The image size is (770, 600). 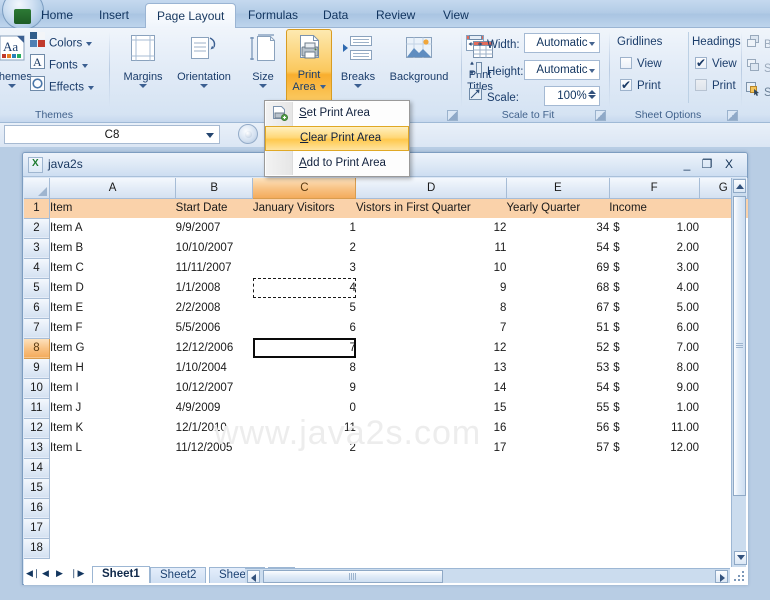 I want to click on cell-D11: 15, so click(x=431, y=408).